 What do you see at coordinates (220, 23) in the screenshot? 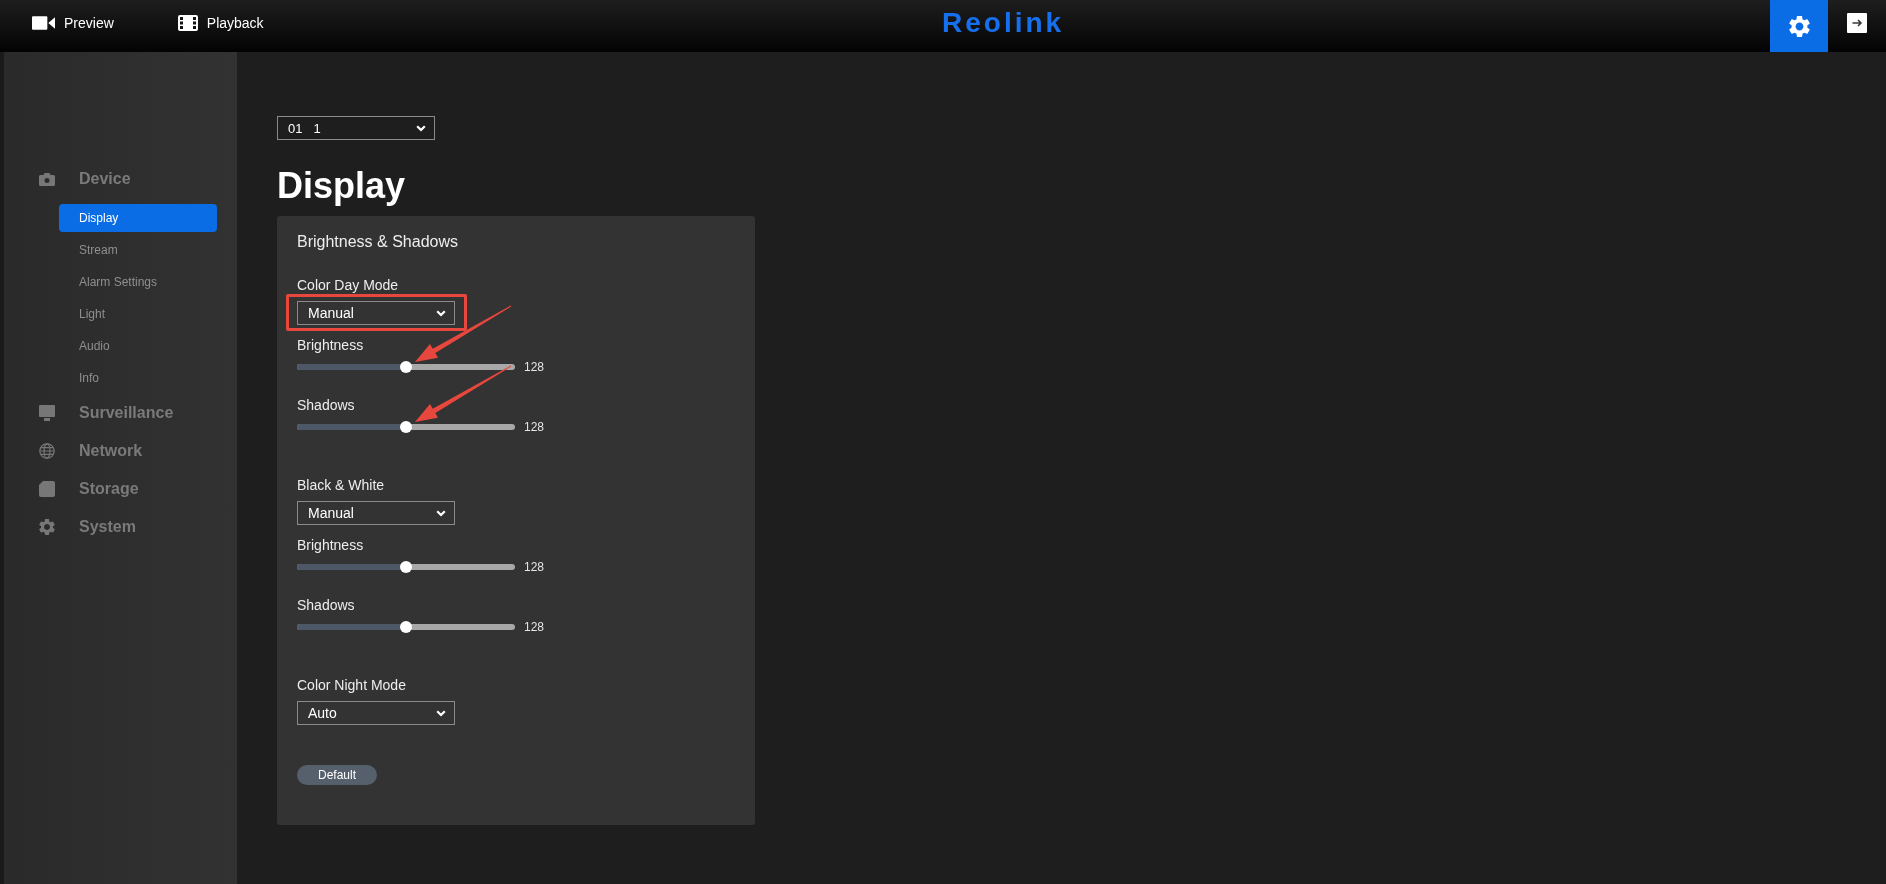
I see `nav-tab: Playback` at bounding box center [220, 23].